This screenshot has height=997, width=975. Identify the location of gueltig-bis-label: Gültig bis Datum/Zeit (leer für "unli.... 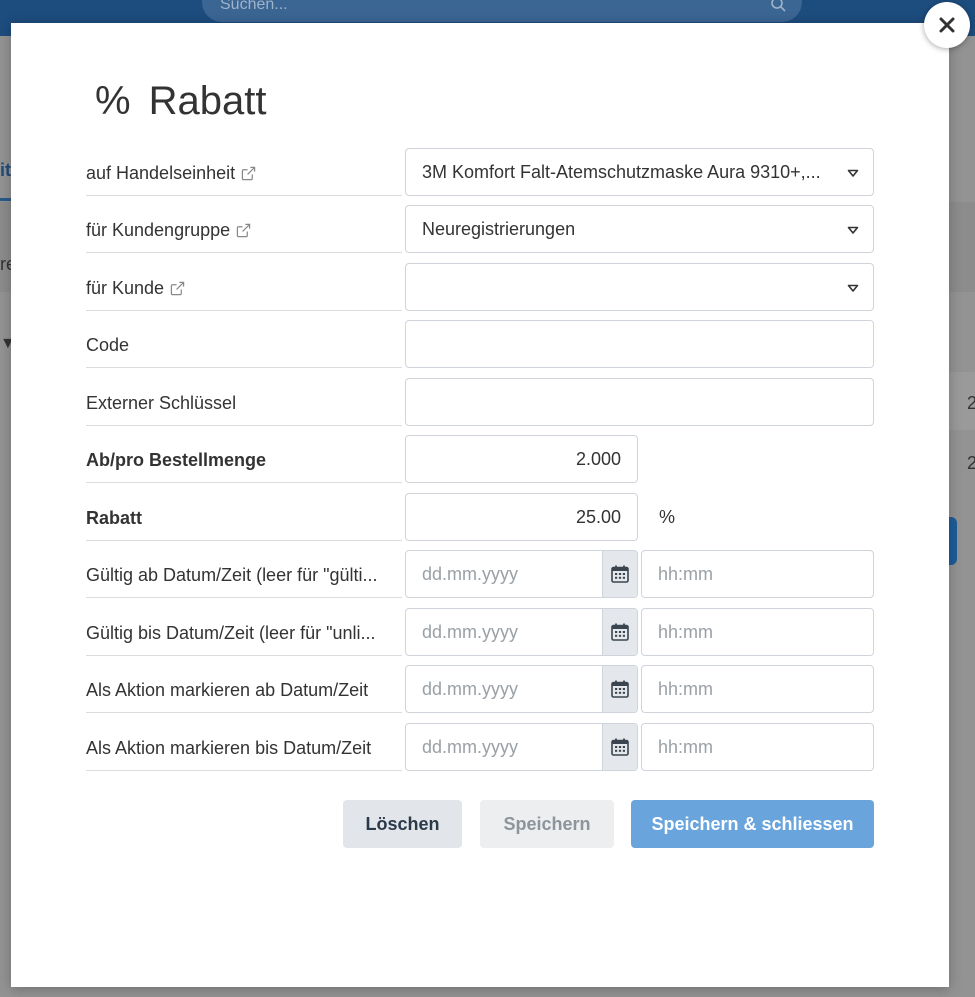
(231, 632).